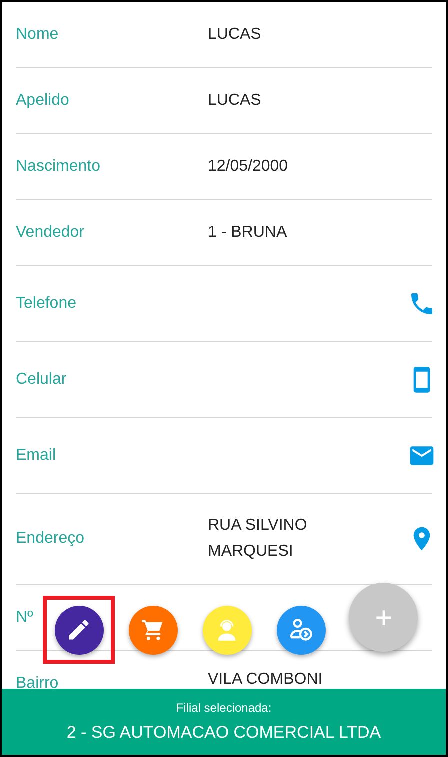 This screenshot has height=757, width=448. I want to click on footer-caption: Filial selecionada:, so click(224, 708).